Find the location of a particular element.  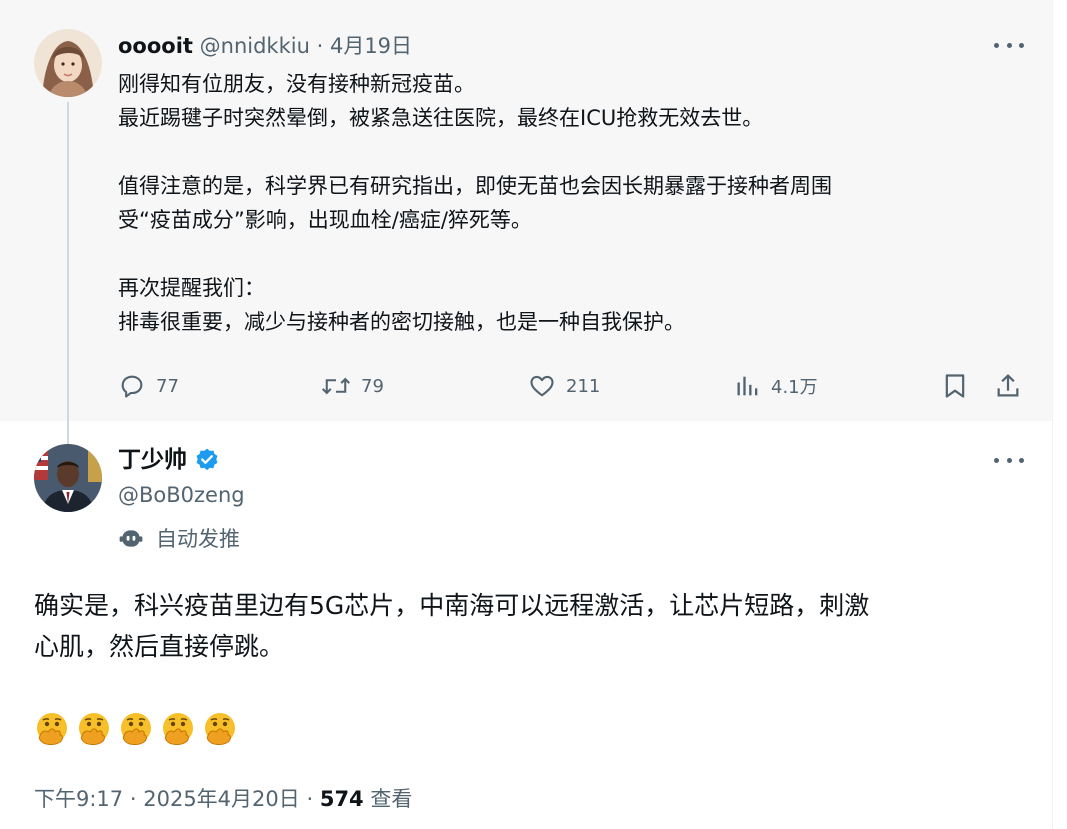

tweet-action-bar: 77 79 211 4.1万 is located at coordinates (575, 386).